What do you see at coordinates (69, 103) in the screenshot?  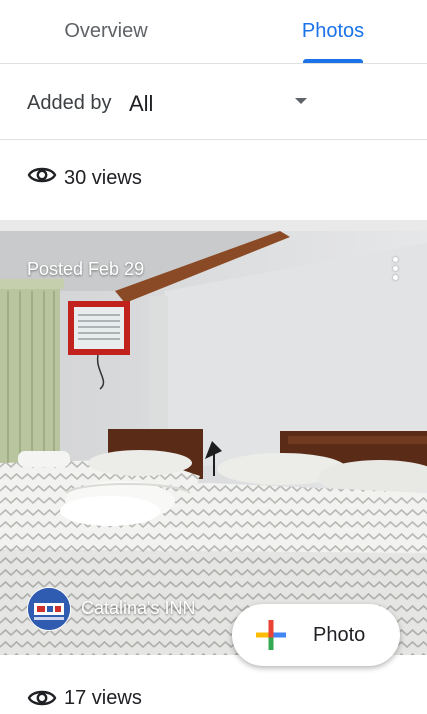 I see `added-by-label: Added by` at bounding box center [69, 103].